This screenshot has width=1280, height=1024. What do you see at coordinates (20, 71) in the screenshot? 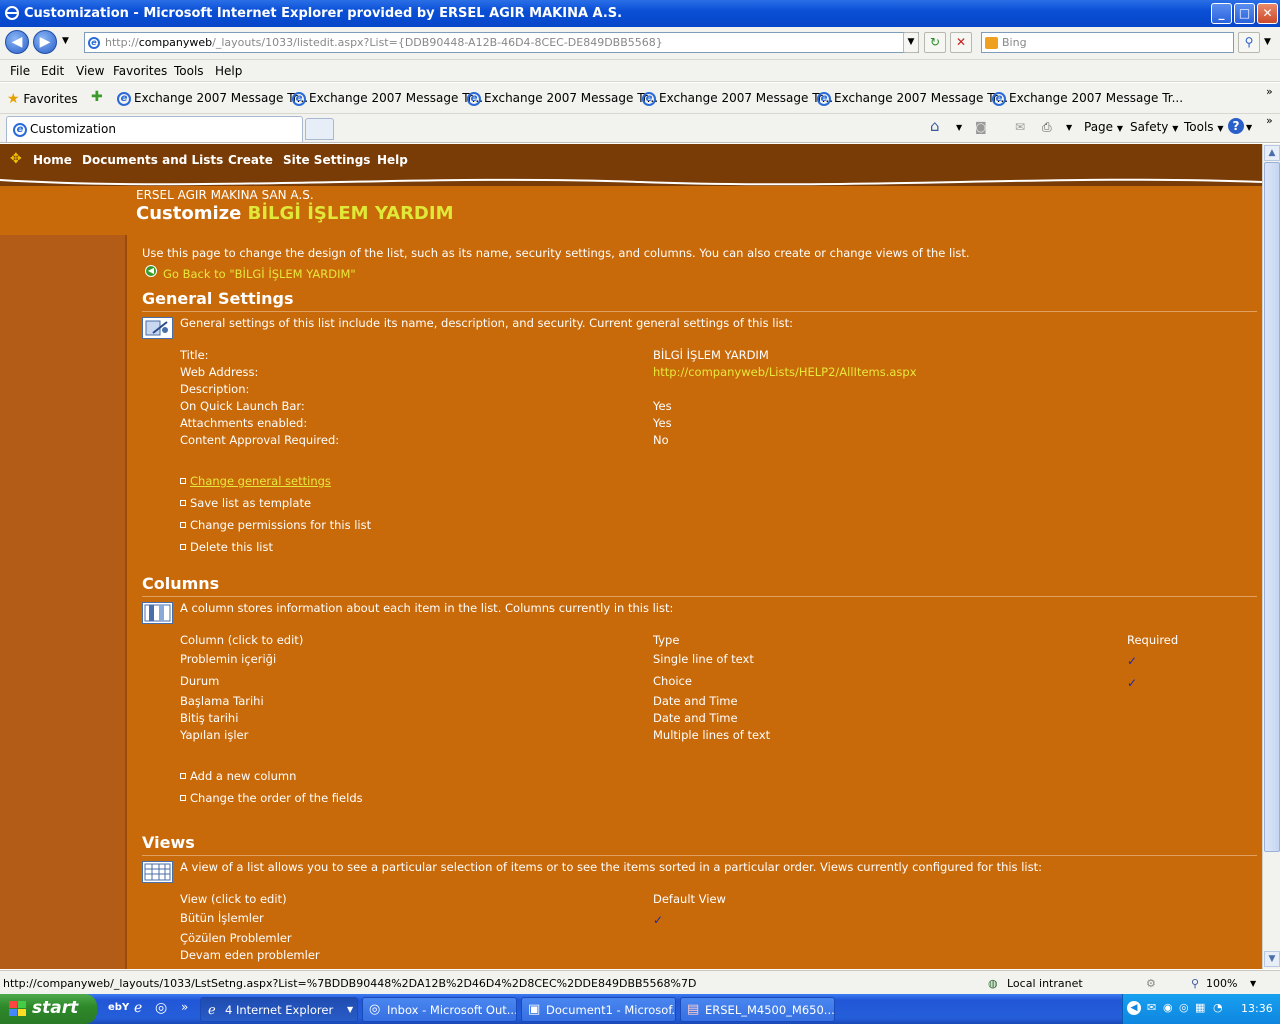
I see `menu-file: File` at bounding box center [20, 71].